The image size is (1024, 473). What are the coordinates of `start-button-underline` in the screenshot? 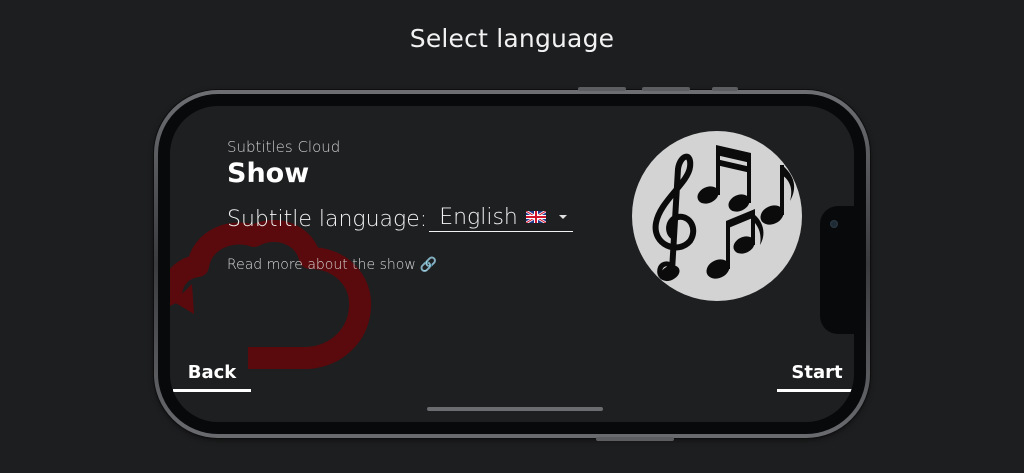 It's located at (815, 390).